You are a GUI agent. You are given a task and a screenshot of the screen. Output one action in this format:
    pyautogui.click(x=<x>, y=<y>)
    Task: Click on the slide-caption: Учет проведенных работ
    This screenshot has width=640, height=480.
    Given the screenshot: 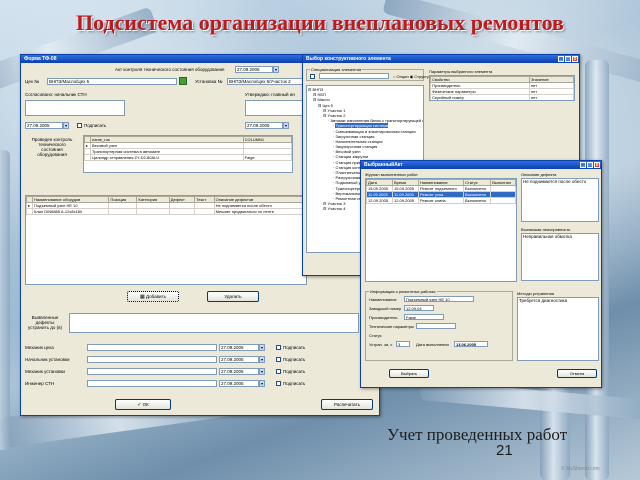 What is the action you would take?
    pyautogui.click(x=477, y=434)
    